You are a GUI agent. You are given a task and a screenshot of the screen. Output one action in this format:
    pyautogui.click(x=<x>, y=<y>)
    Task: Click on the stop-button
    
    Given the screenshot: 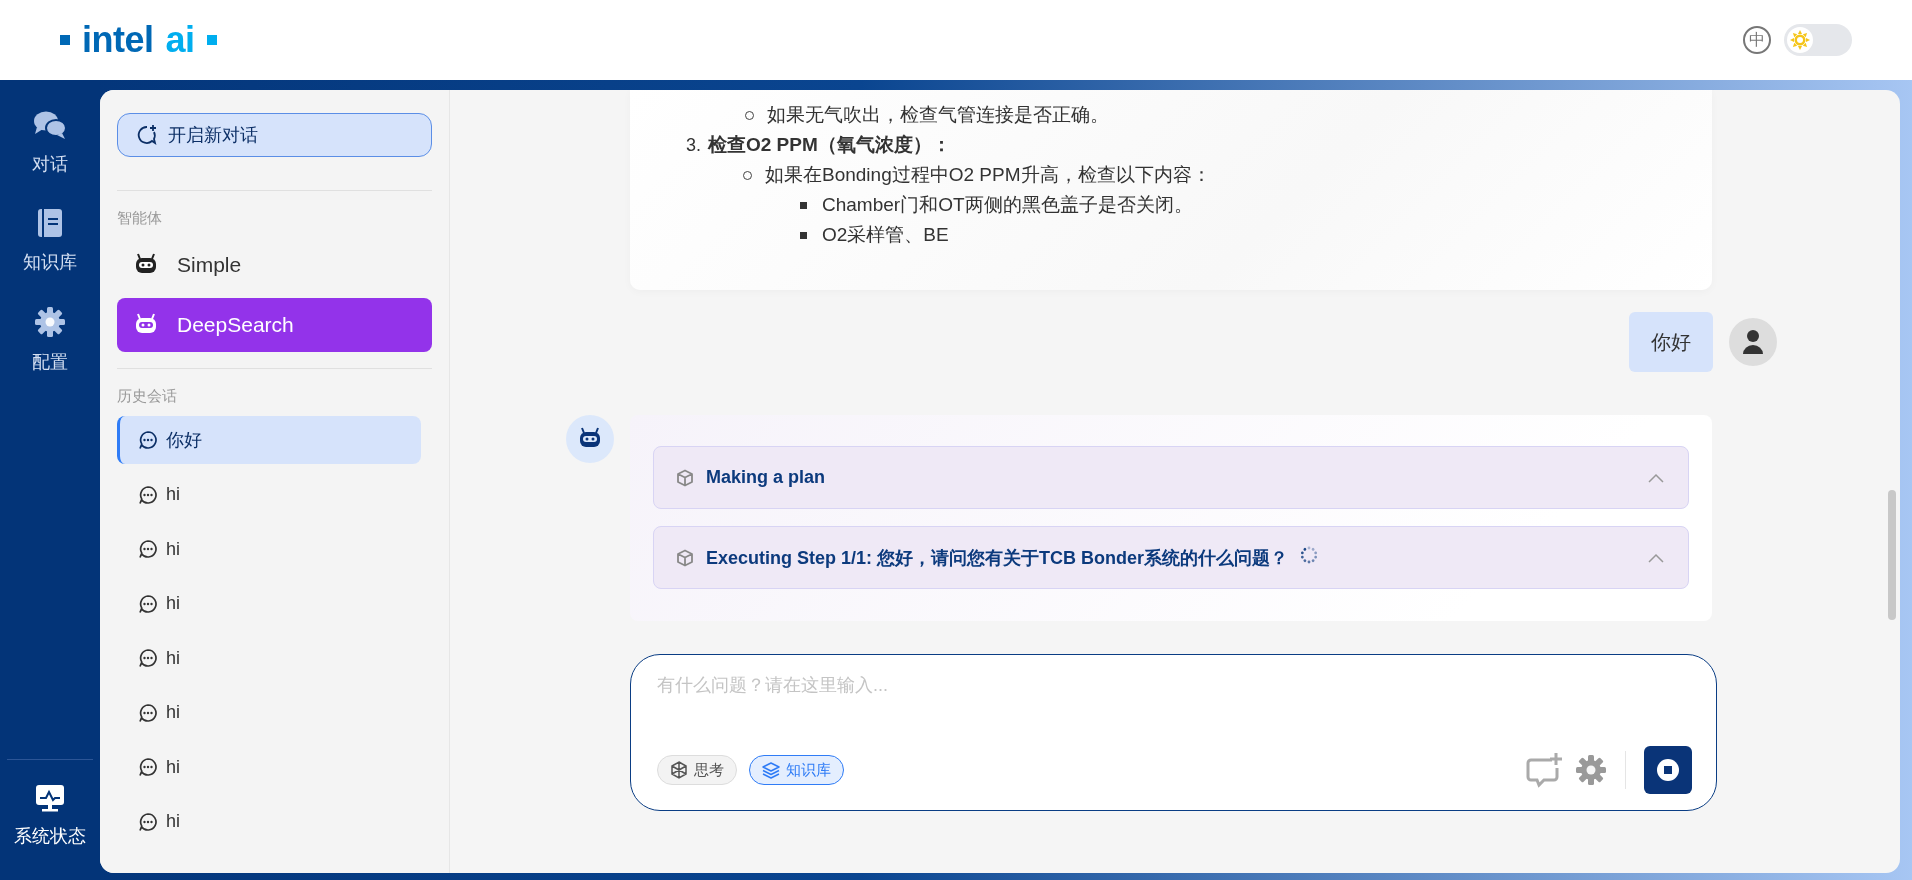 What is the action you would take?
    pyautogui.click(x=1668, y=770)
    